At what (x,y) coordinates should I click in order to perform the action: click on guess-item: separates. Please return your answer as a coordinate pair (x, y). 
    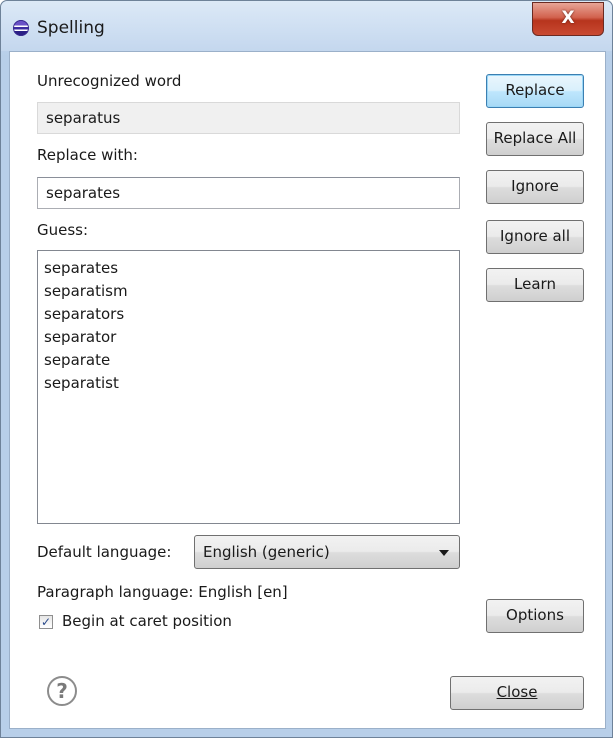
    Looking at the image, I should click on (248, 268).